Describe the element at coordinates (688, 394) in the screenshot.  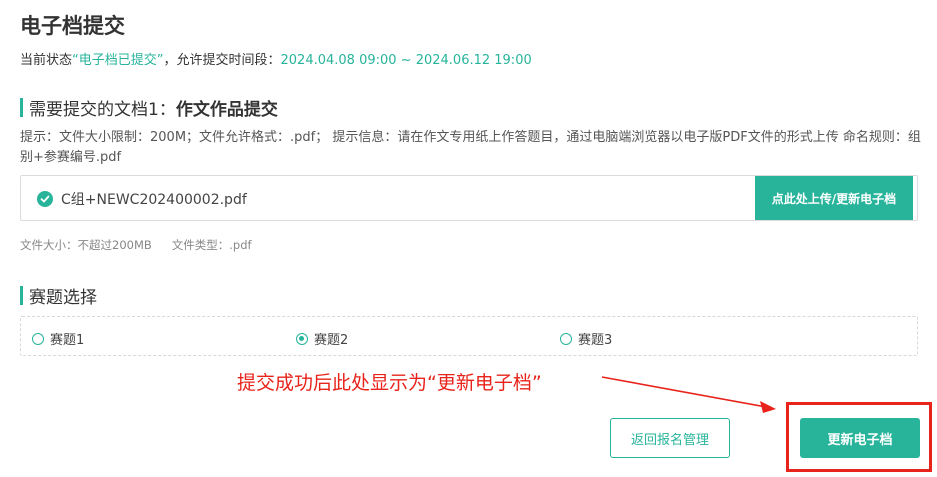
I see `arrow-icon` at that location.